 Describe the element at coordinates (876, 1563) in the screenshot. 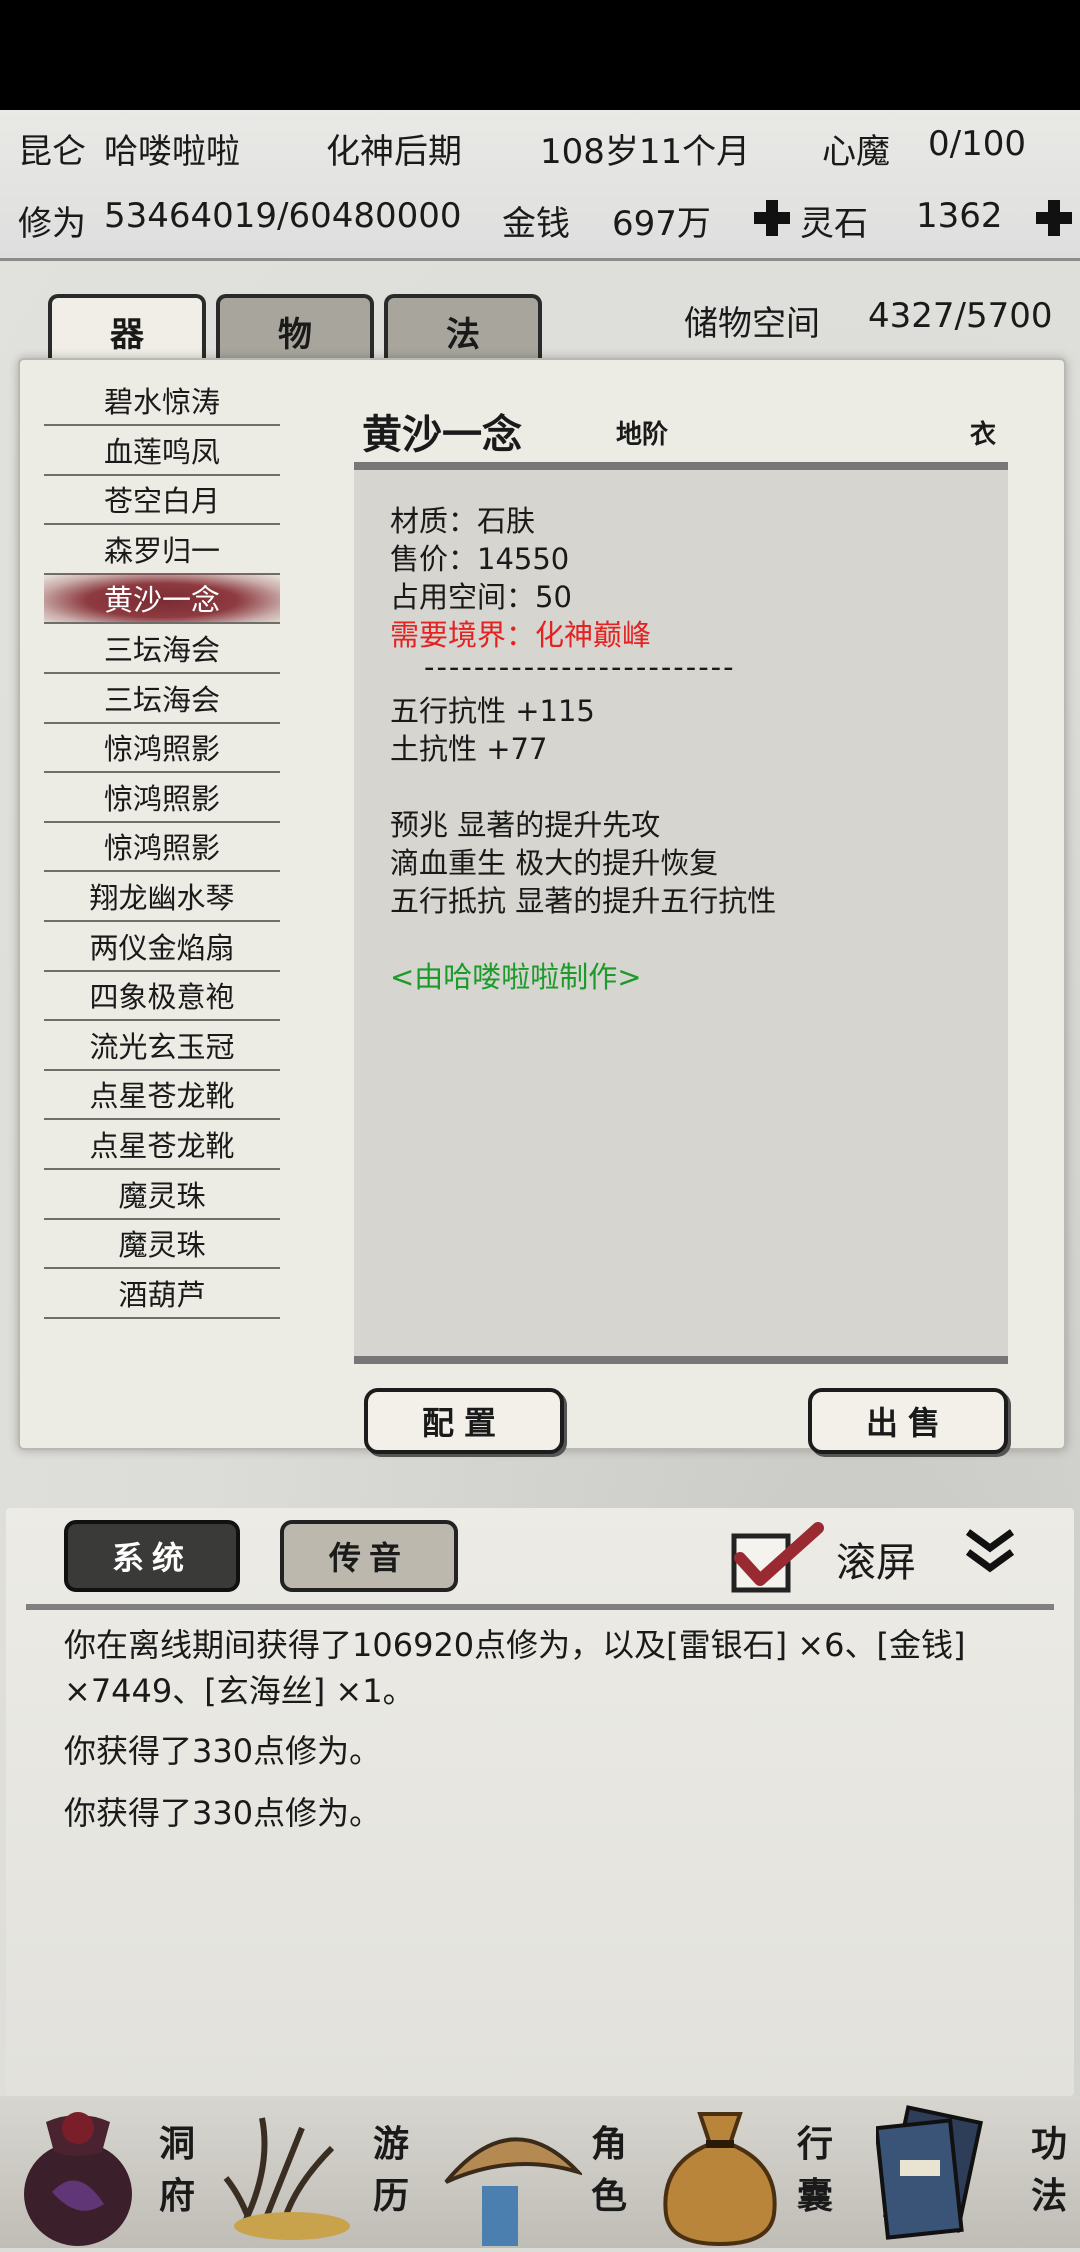

I see `auto-scroll-label: 滚屏` at that location.